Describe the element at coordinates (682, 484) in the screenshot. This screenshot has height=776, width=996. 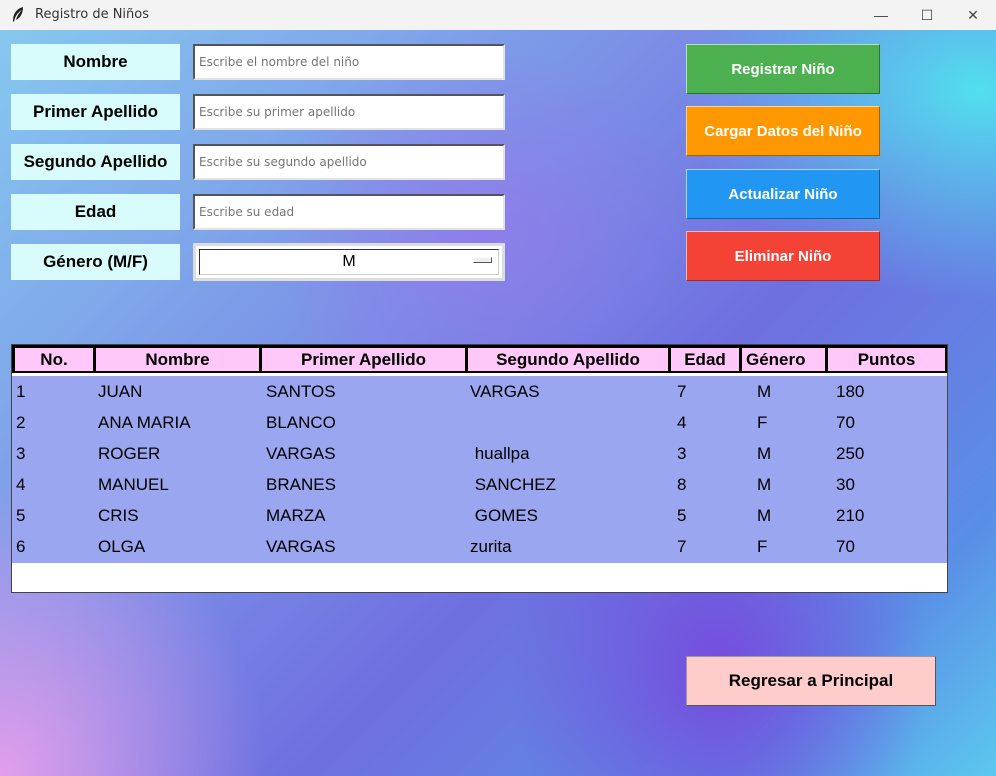
I see `cell-edad: 8` at that location.